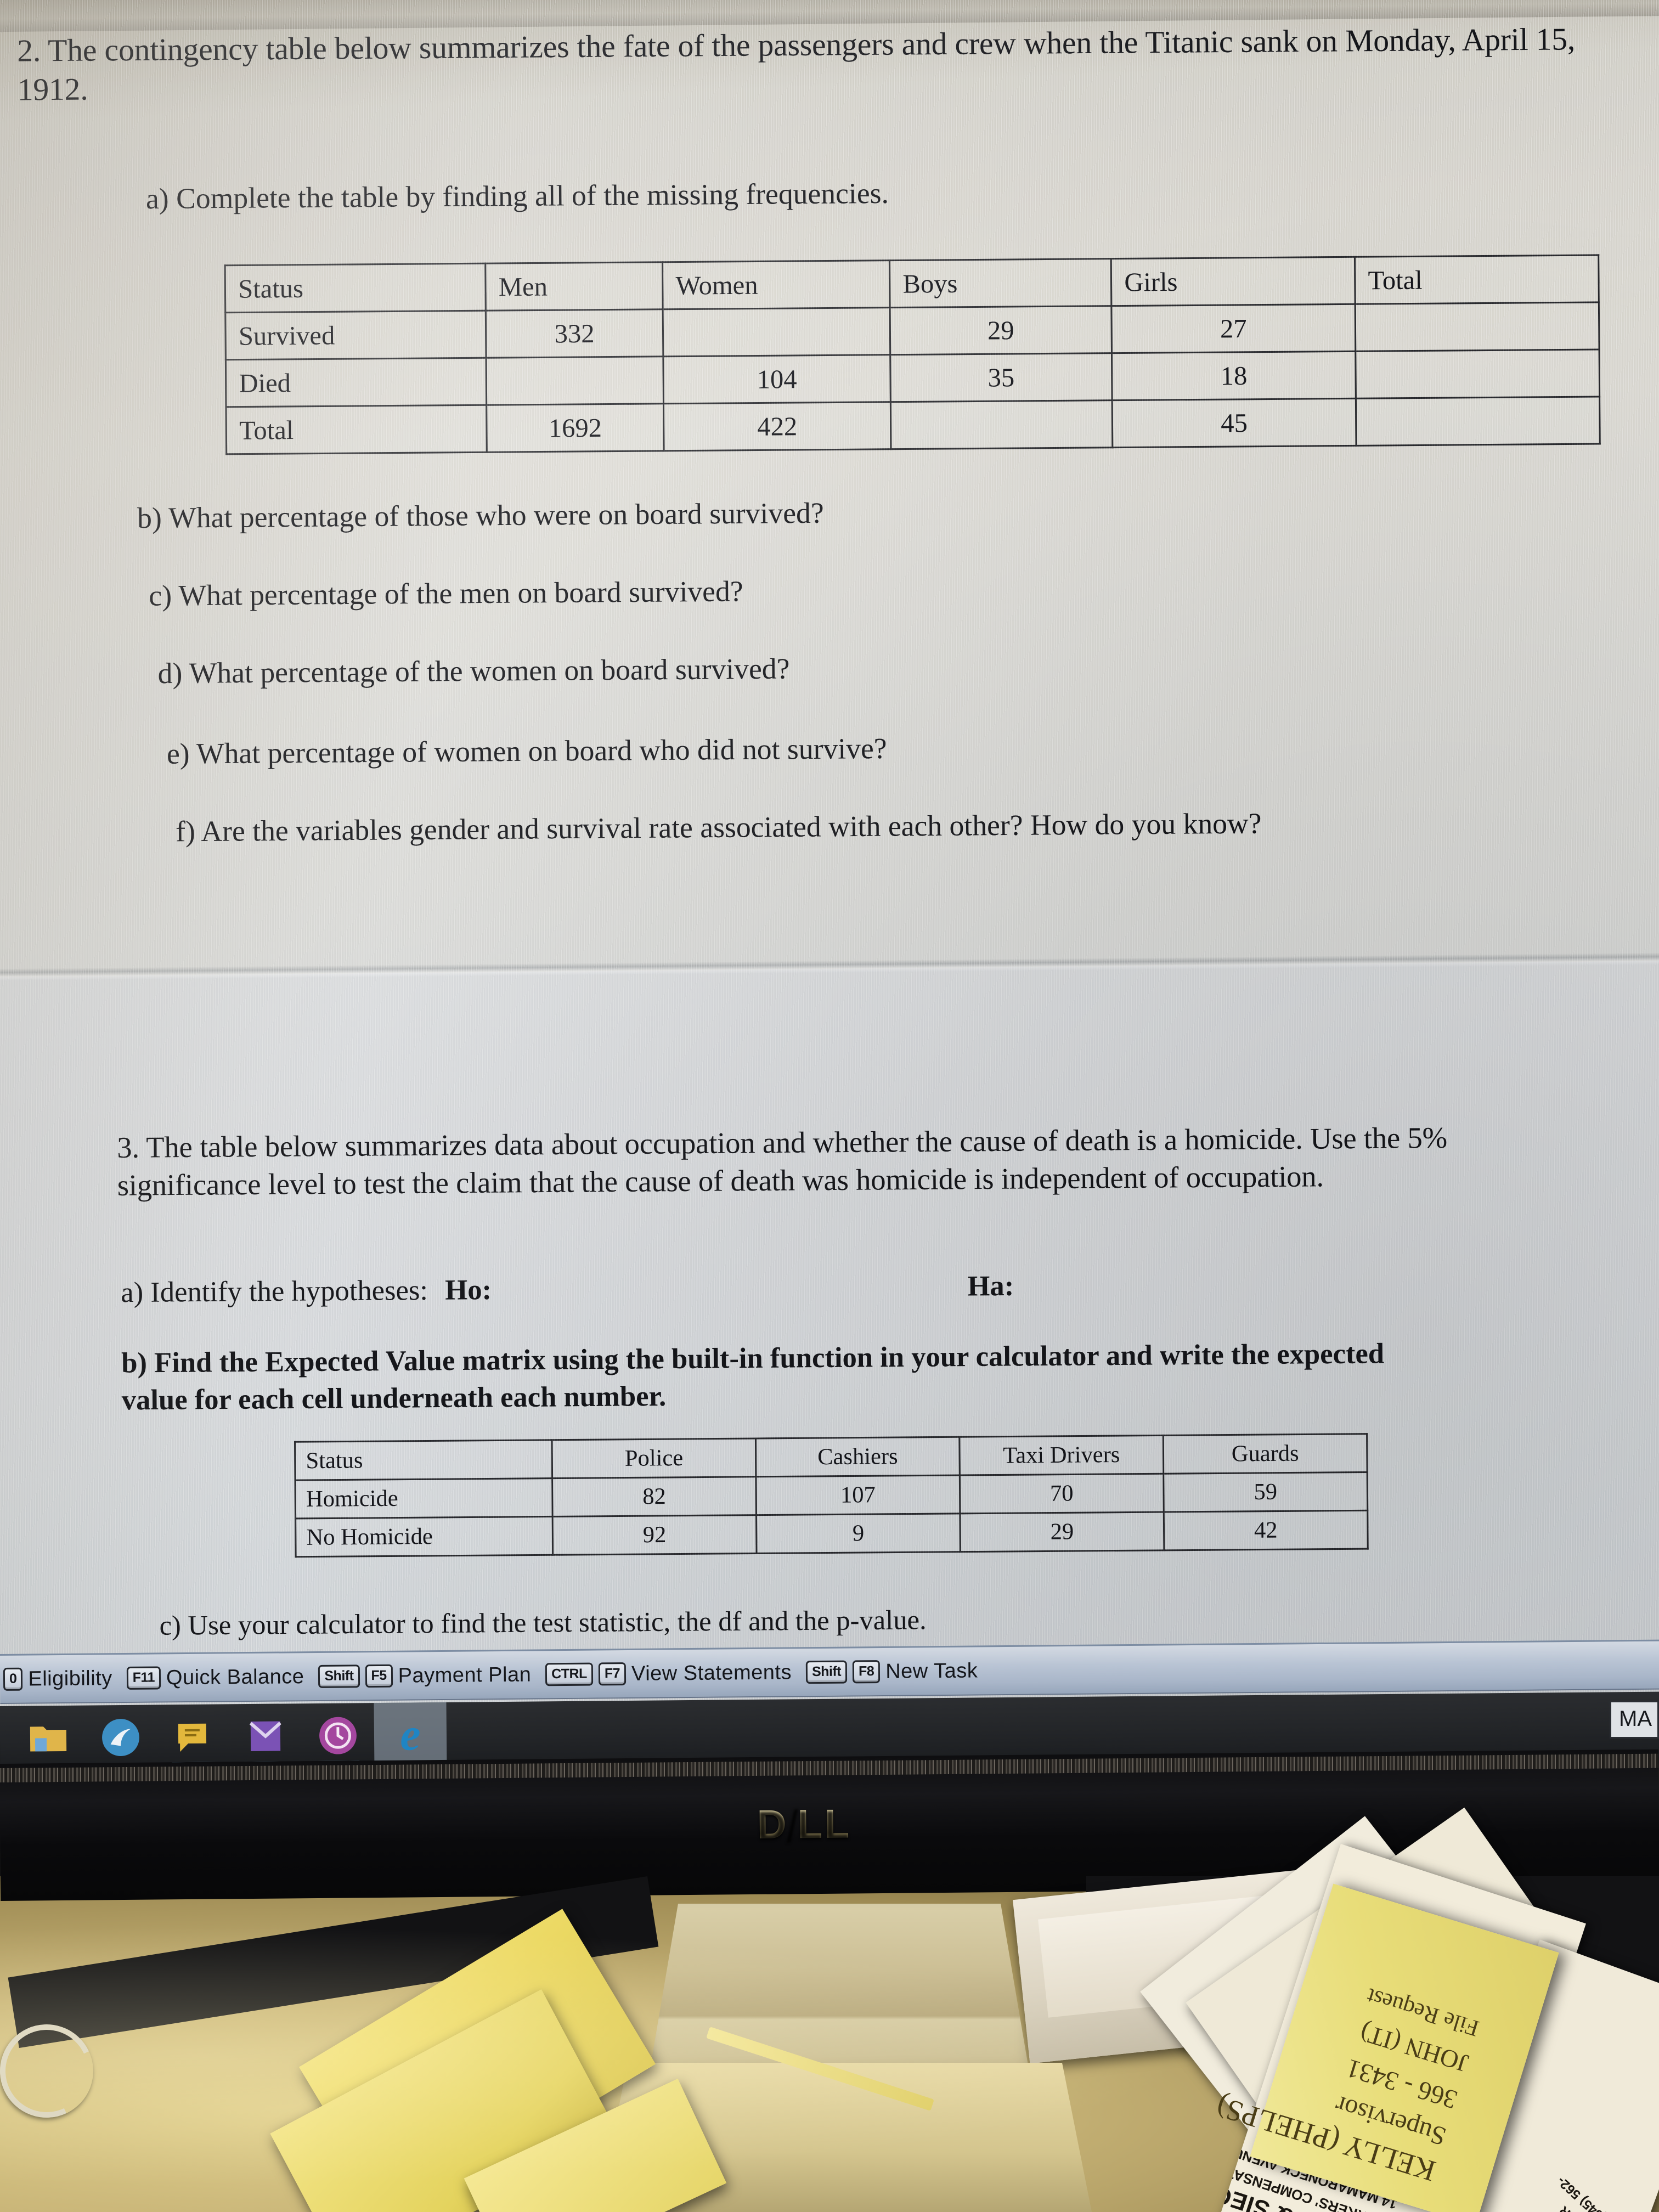 The image size is (1659, 2212). Describe the element at coordinates (654, 1496) in the screenshot. I see `cell-homicide-police: 82` at that location.